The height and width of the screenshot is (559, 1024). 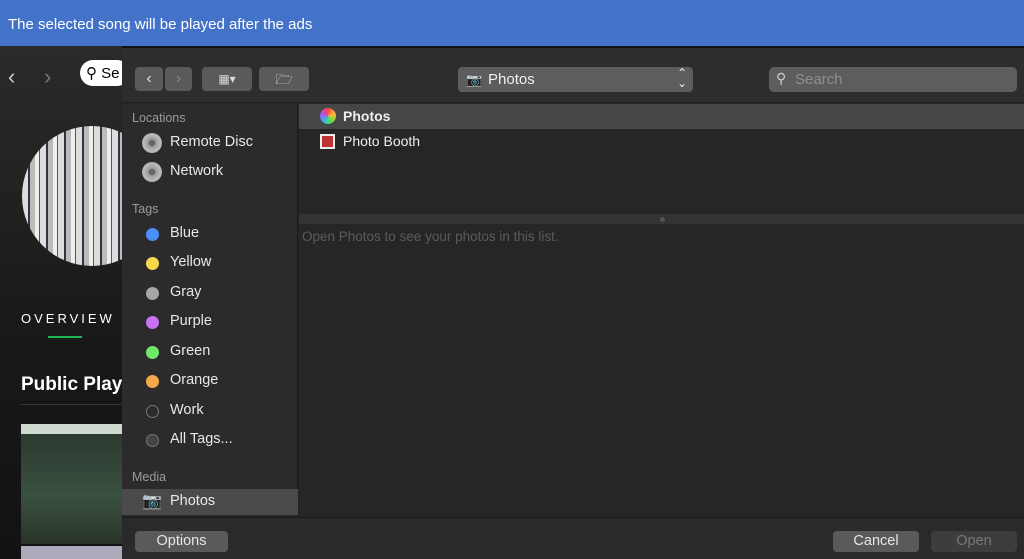 What do you see at coordinates (210, 172) in the screenshot?
I see `sidebar-item-network: Network` at bounding box center [210, 172].